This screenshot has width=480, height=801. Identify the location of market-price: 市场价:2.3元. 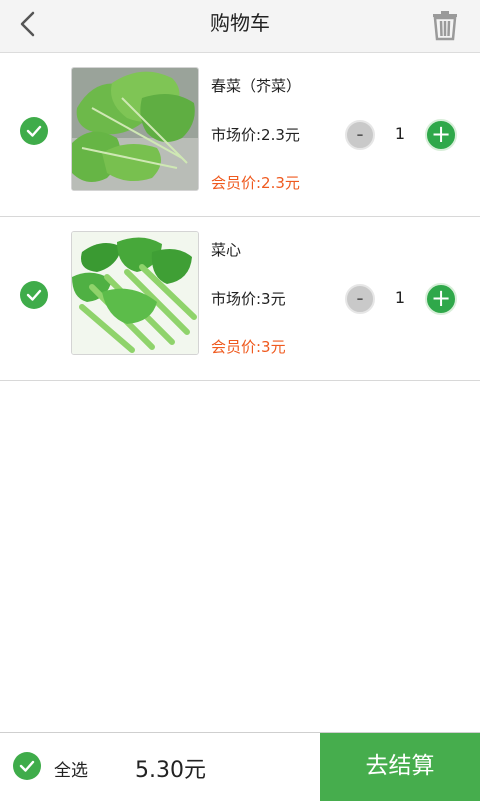
(255, 135).